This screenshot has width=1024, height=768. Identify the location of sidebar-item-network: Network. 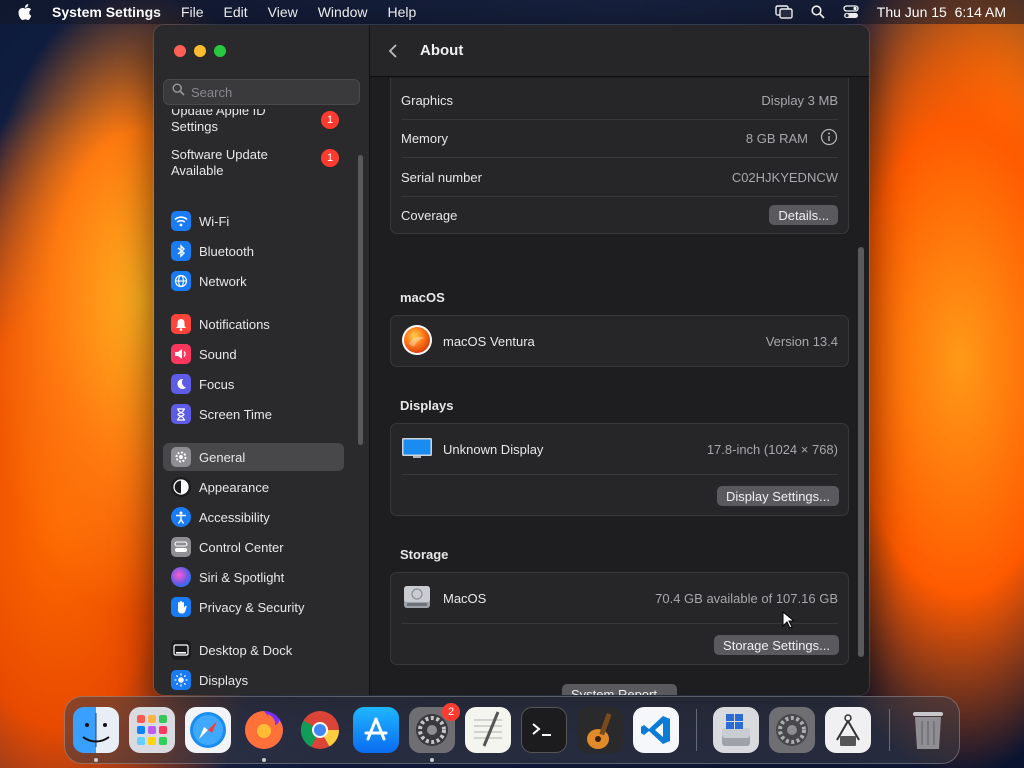
(253, 281).